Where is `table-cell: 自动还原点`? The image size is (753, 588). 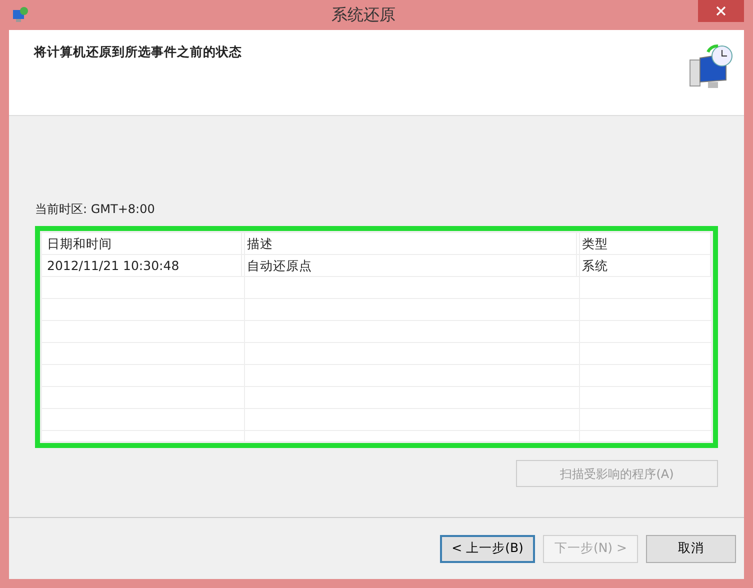 table-cell: 自动还原点 is located at coordinates (409, 266).